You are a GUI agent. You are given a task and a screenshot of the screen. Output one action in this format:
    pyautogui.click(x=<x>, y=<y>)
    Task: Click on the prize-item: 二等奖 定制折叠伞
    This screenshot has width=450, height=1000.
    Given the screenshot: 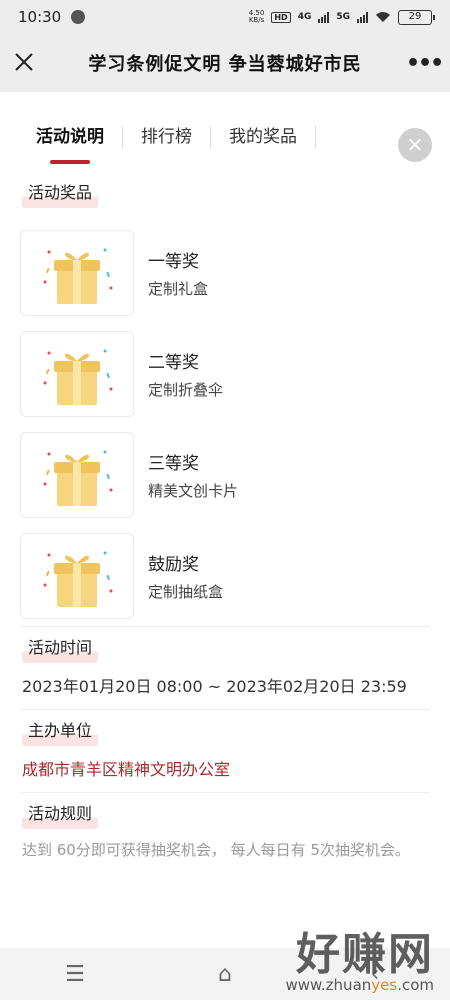 What is the action you would take?
    pyautogui.click(x=225, y=373)
    